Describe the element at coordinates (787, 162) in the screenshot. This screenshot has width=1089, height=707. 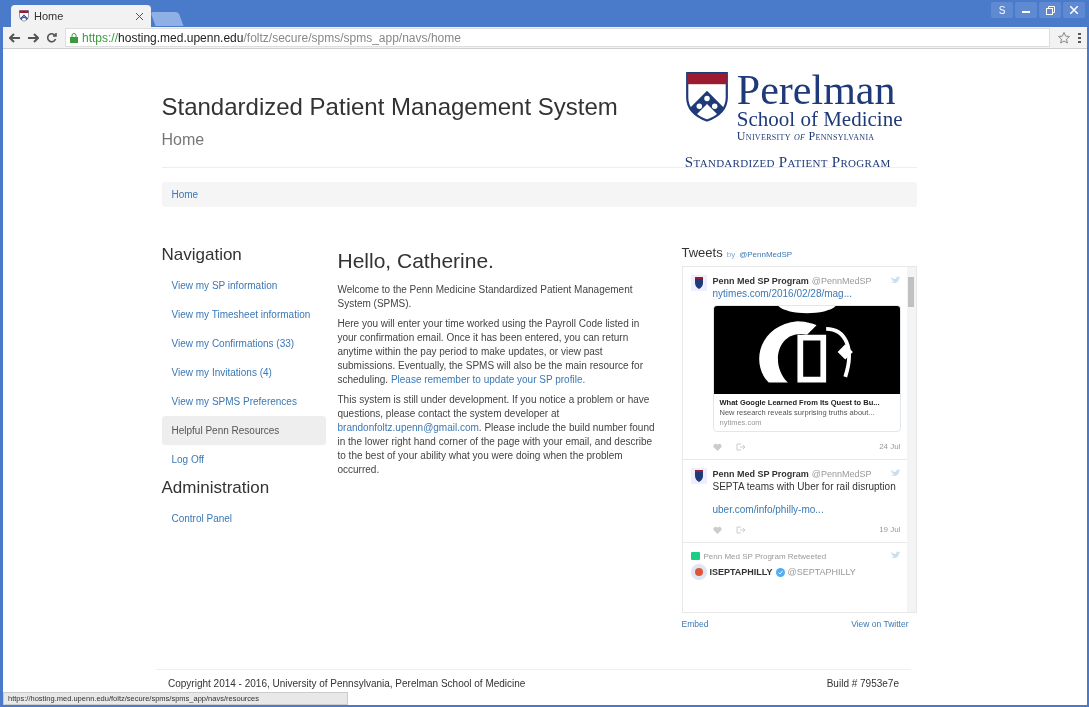
I see `program-name: Standardized Patient Program` at that location.